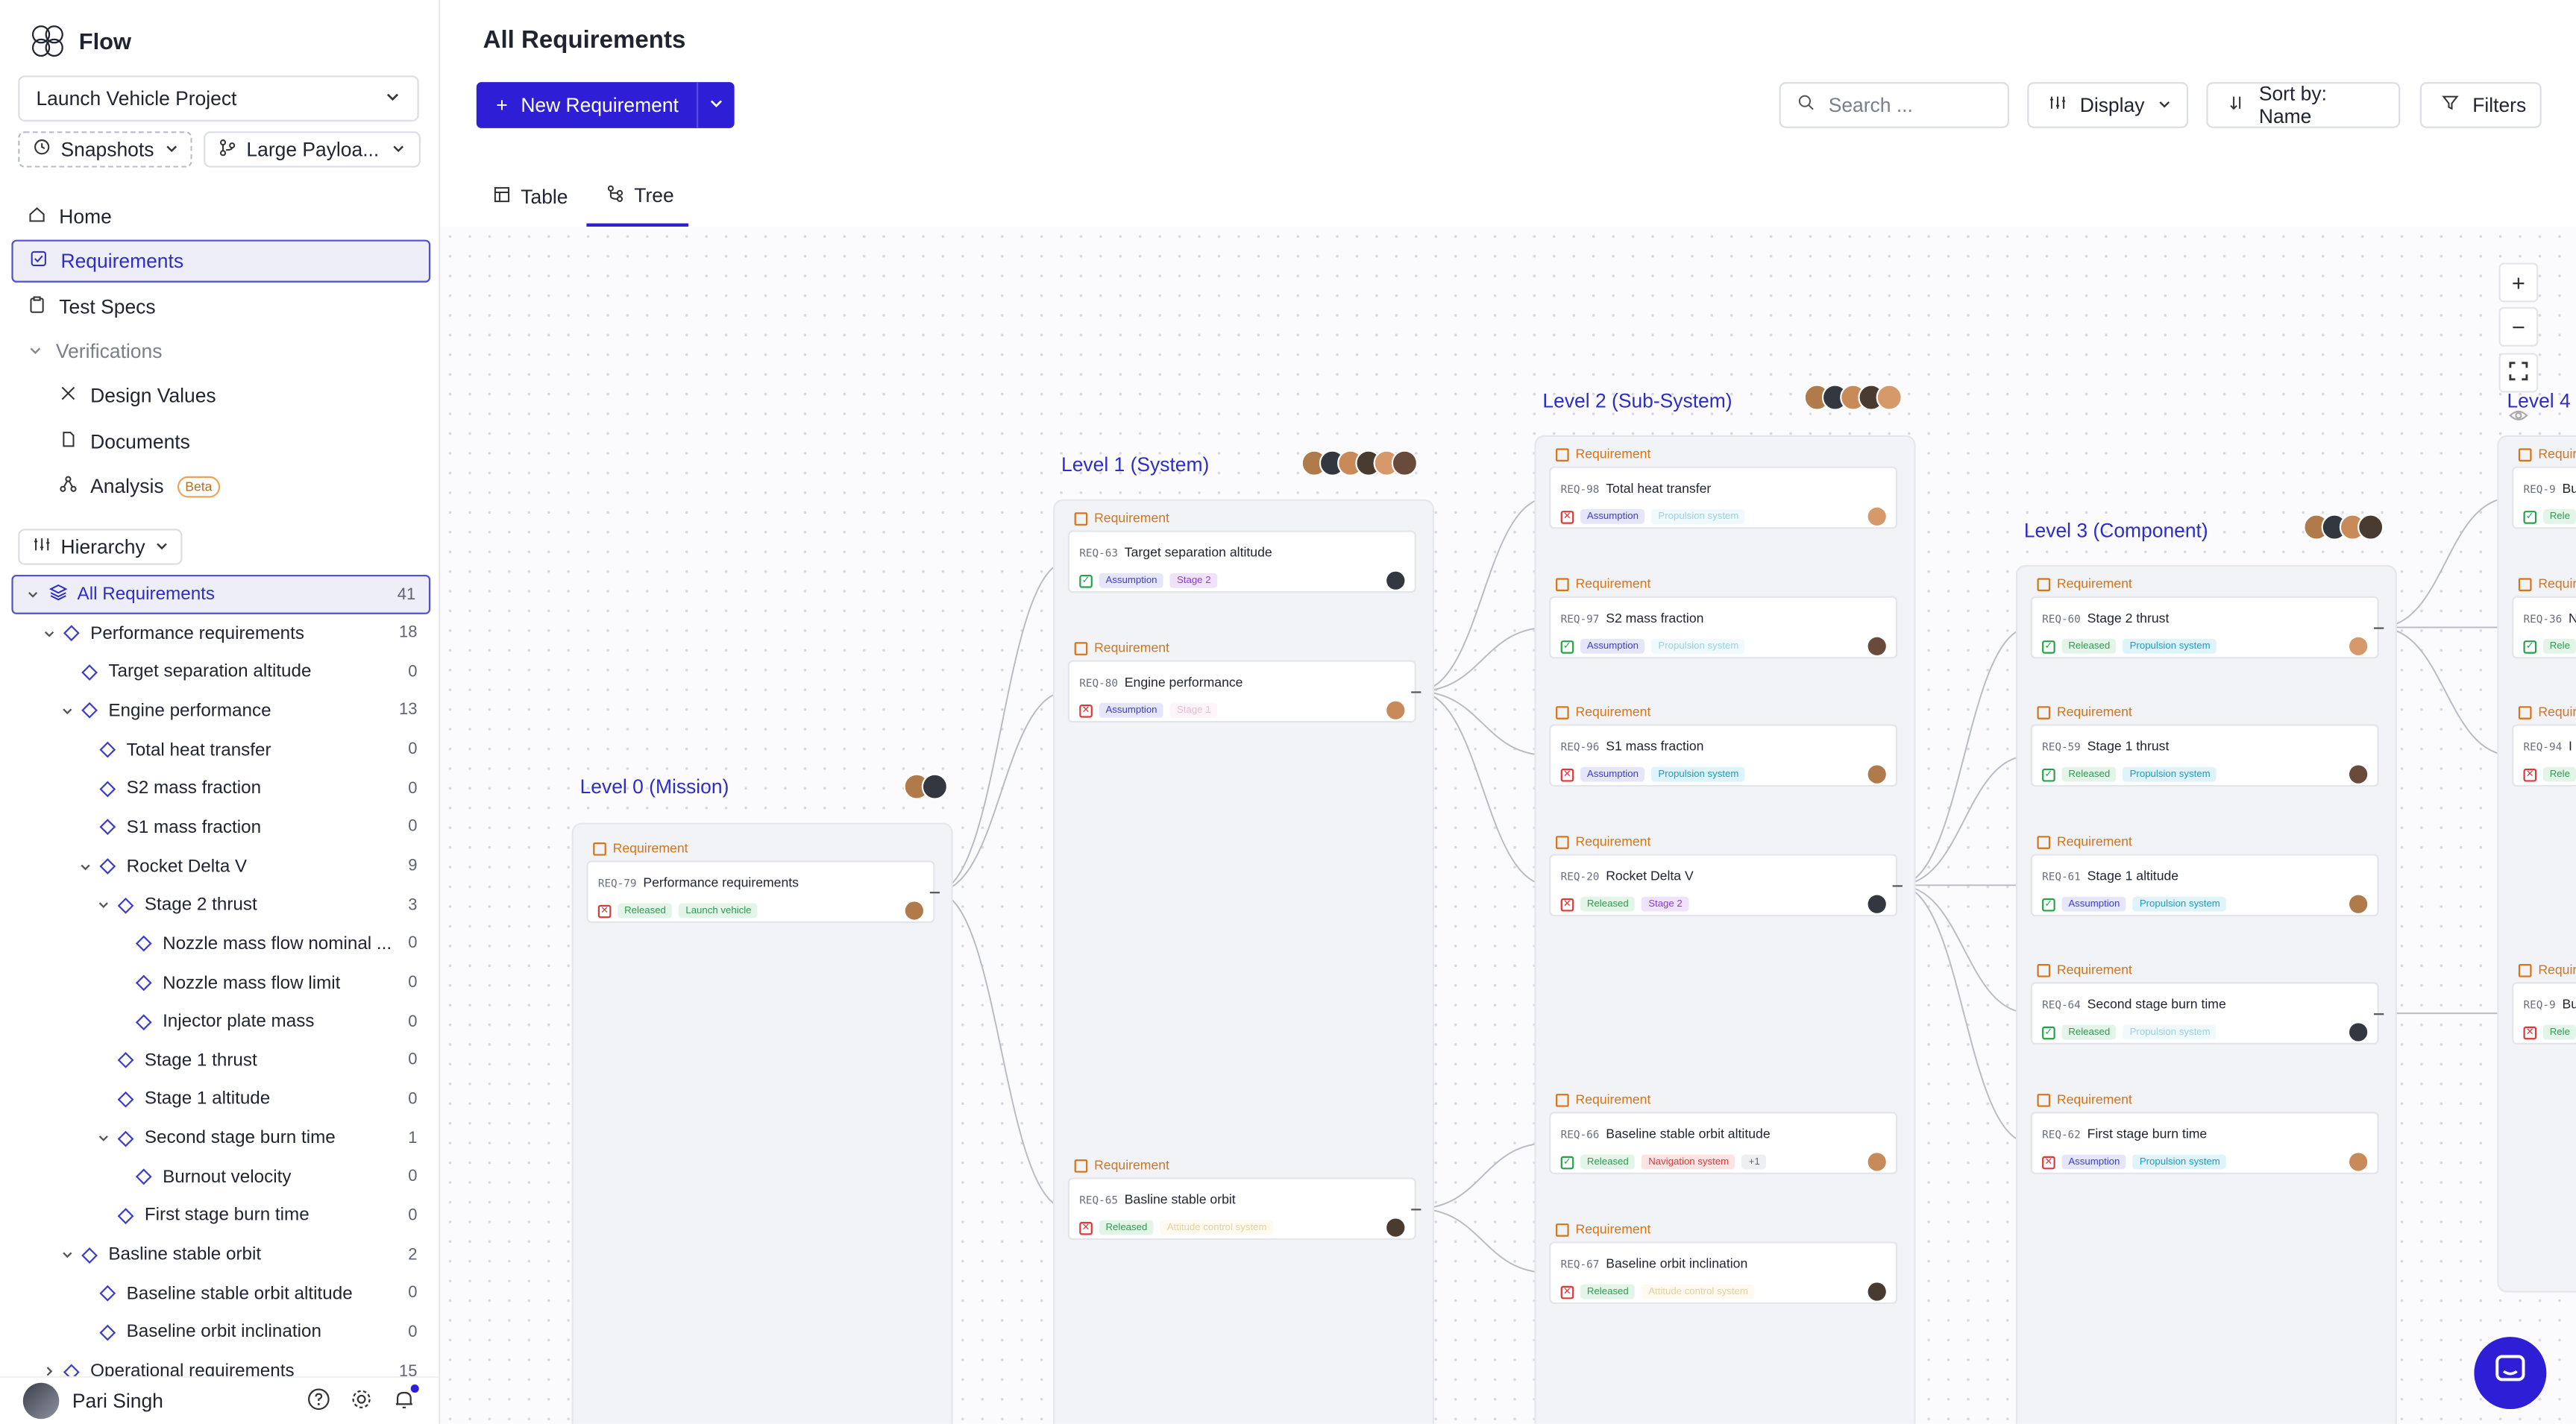  I want to click on new-requirement-button: + New Requirement, so click(605, 105).